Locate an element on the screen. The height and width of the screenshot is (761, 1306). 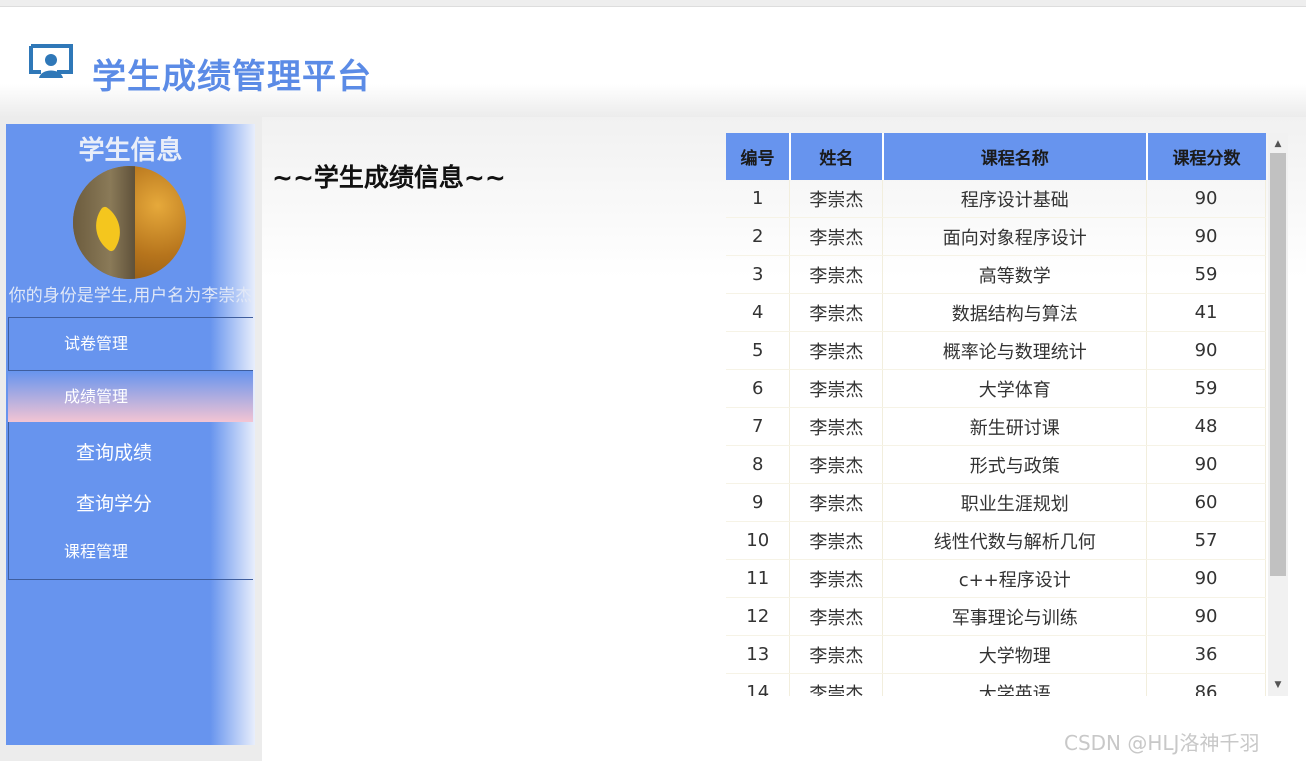
table-row: 9 李崇杰 职业生涯规划 60 is located at coordinates (996, 502).